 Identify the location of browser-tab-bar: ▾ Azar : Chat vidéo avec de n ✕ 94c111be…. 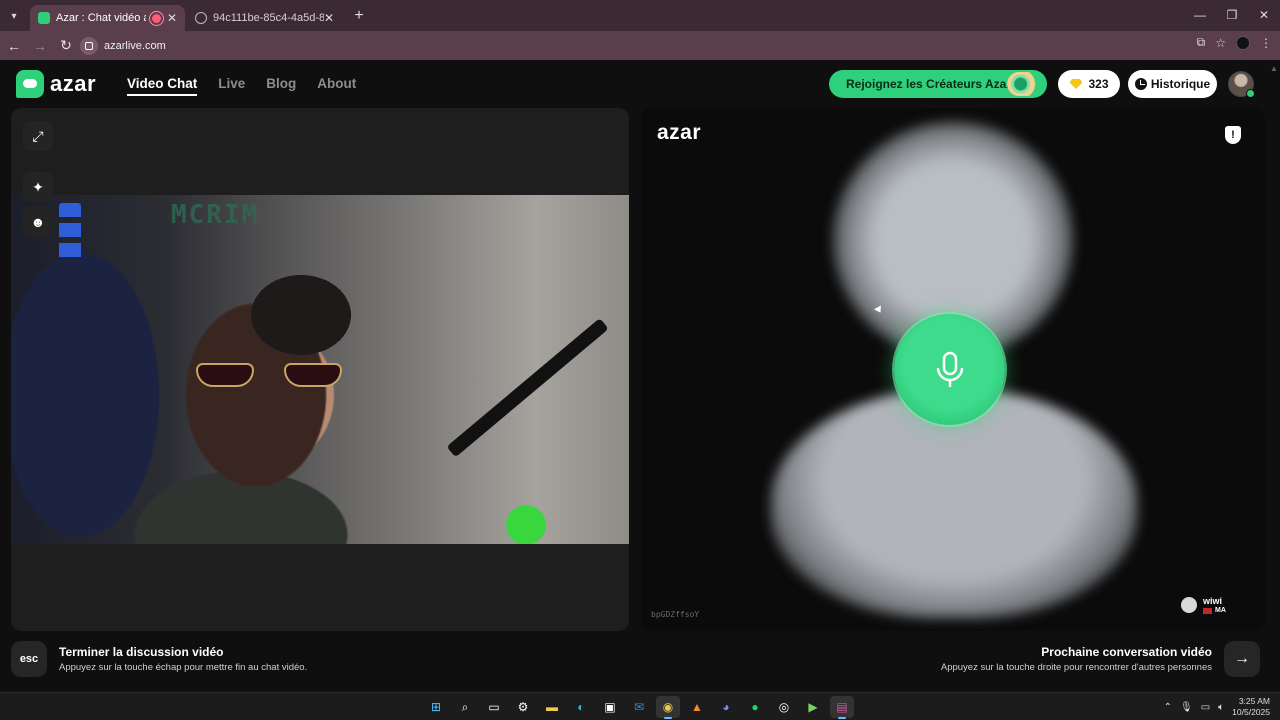
(640, 15).